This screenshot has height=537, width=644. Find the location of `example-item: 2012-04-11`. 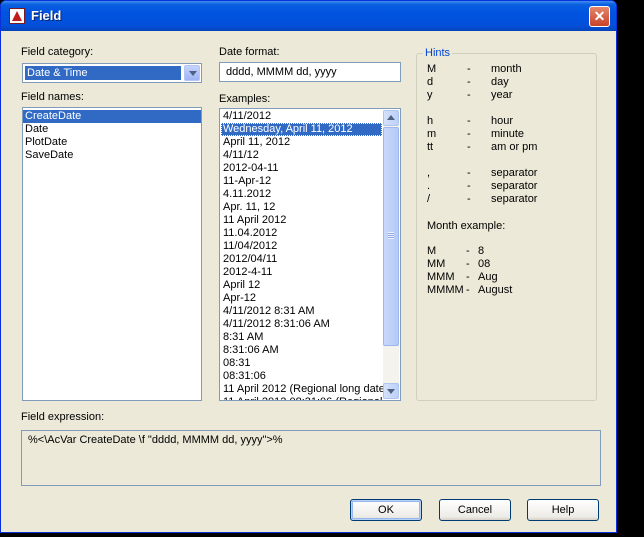

example-item: 2012-04-11 is located at coordinates (301, 168).